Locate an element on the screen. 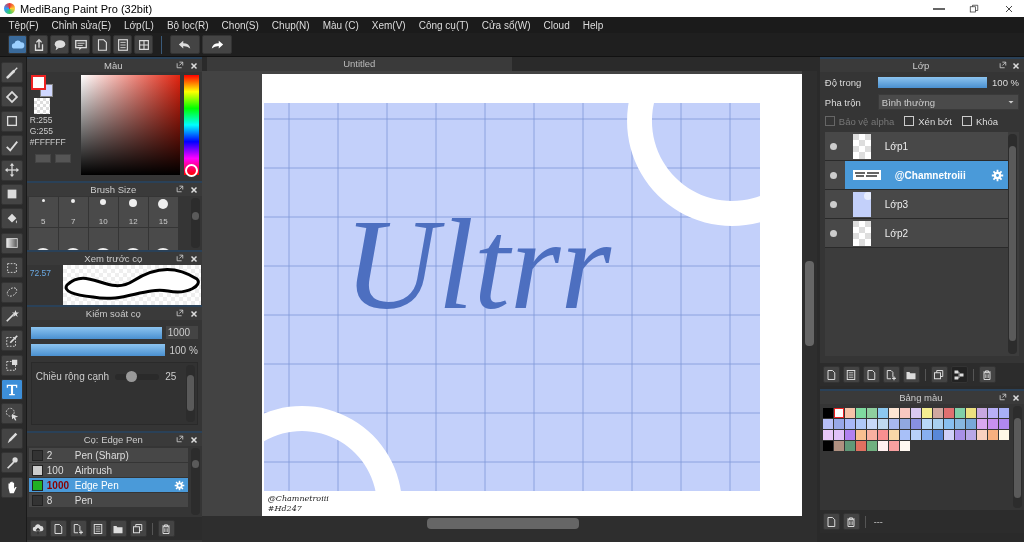 The width and height of the screenshot is (1024, 542). checkbox: Khóa is located at coordinates (980, 121).